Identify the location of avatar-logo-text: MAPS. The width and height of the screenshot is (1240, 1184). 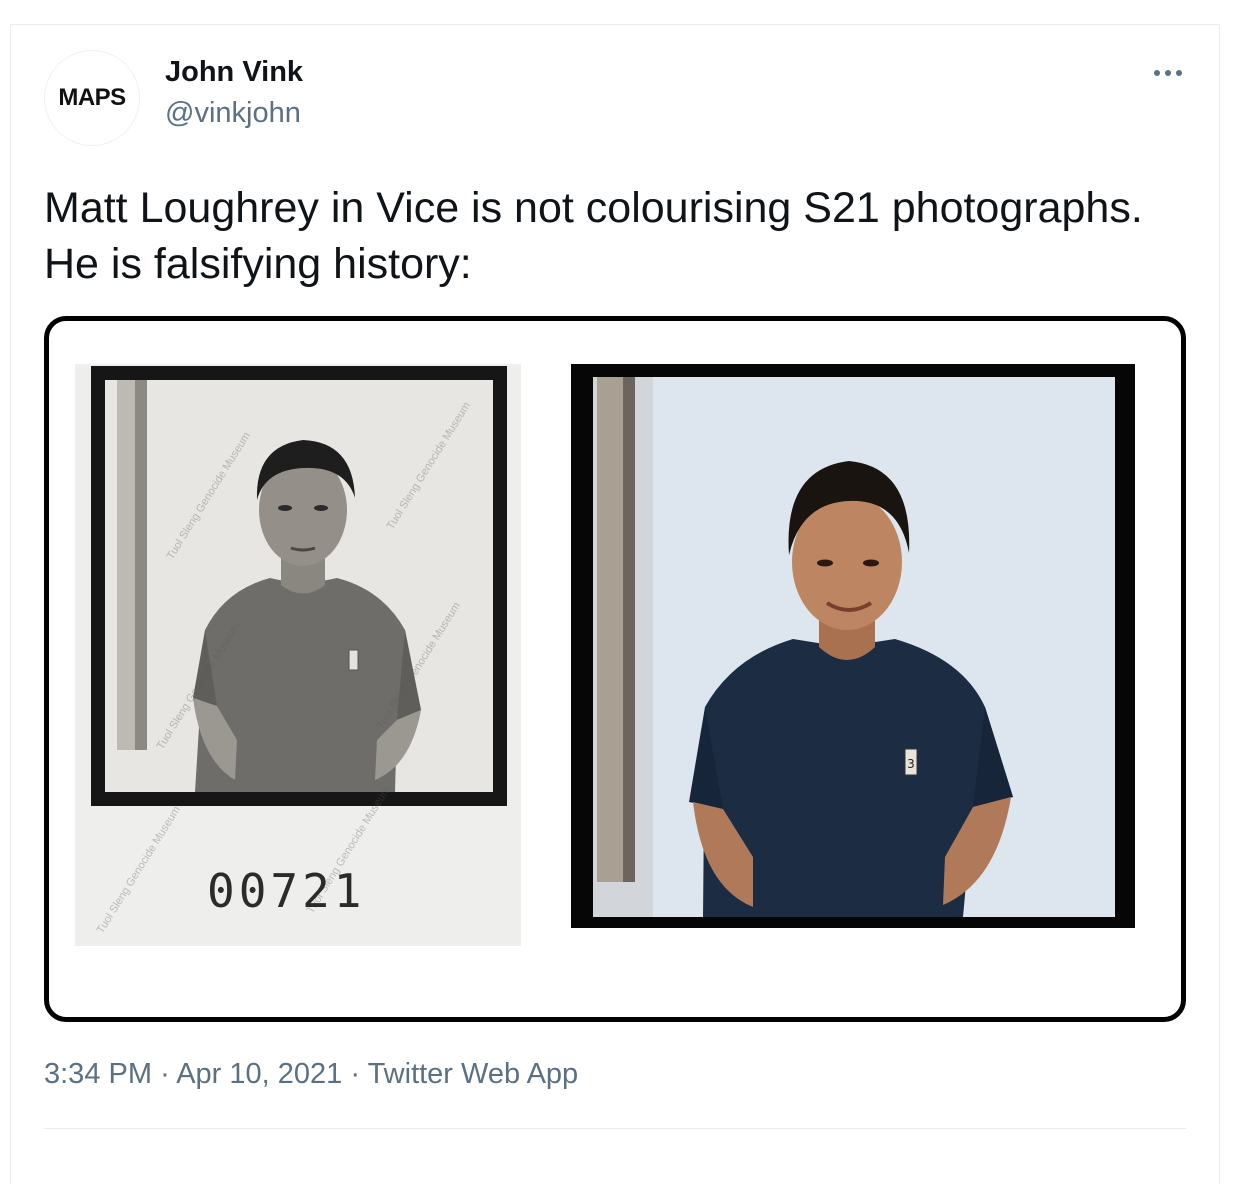
(92, 97).